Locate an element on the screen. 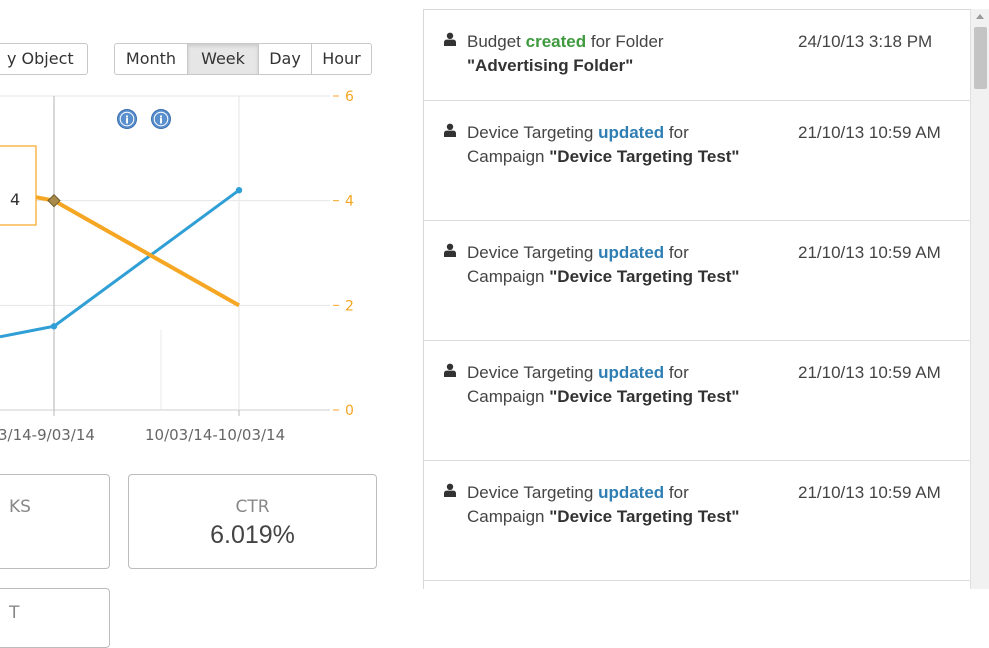 The height and width of the screenshot is (648, 989). x-tick-label: 10/03/14-10/03/14 is located at coordinates (215, 435).